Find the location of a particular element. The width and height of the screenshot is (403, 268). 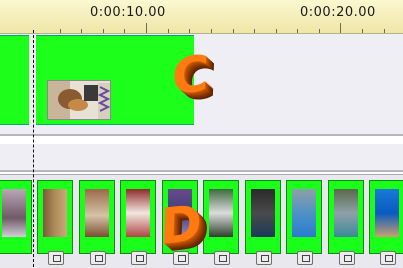

clip-thumbnail-image is located at coordinates (79, 100).